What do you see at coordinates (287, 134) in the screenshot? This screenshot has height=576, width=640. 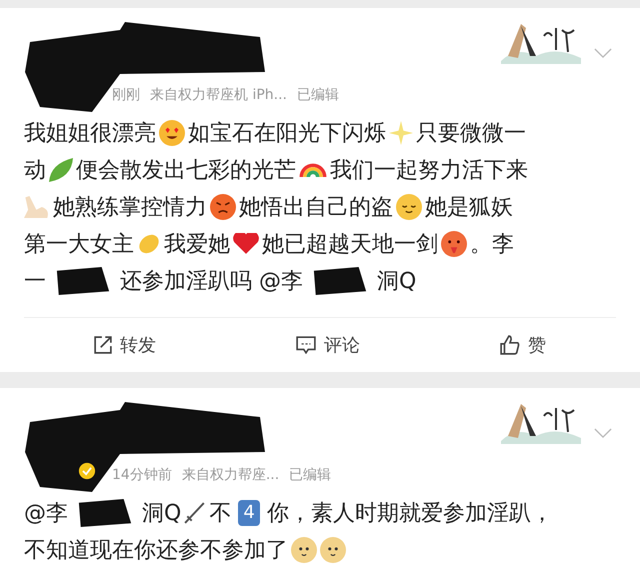 I see `post-text: 如宝石在阳光下闪烁` at bounding box center [287, 134].